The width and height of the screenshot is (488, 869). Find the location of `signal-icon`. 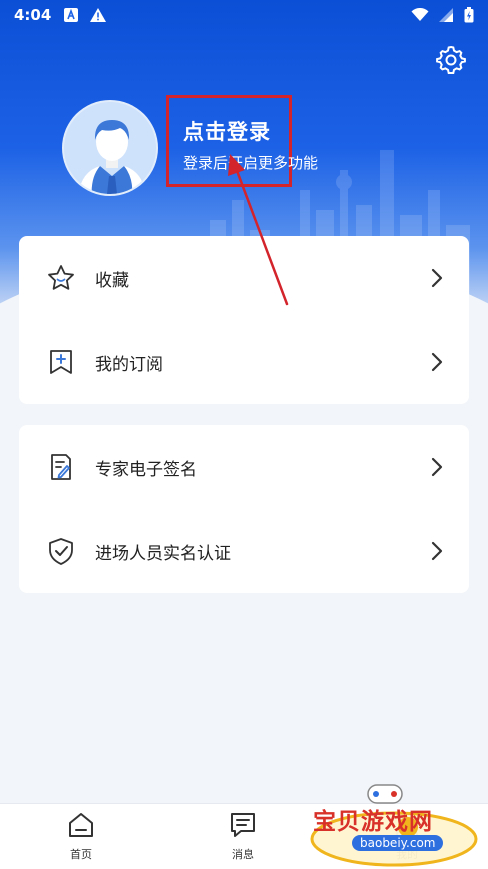

signal-icon is located at coordinates (446, 15).